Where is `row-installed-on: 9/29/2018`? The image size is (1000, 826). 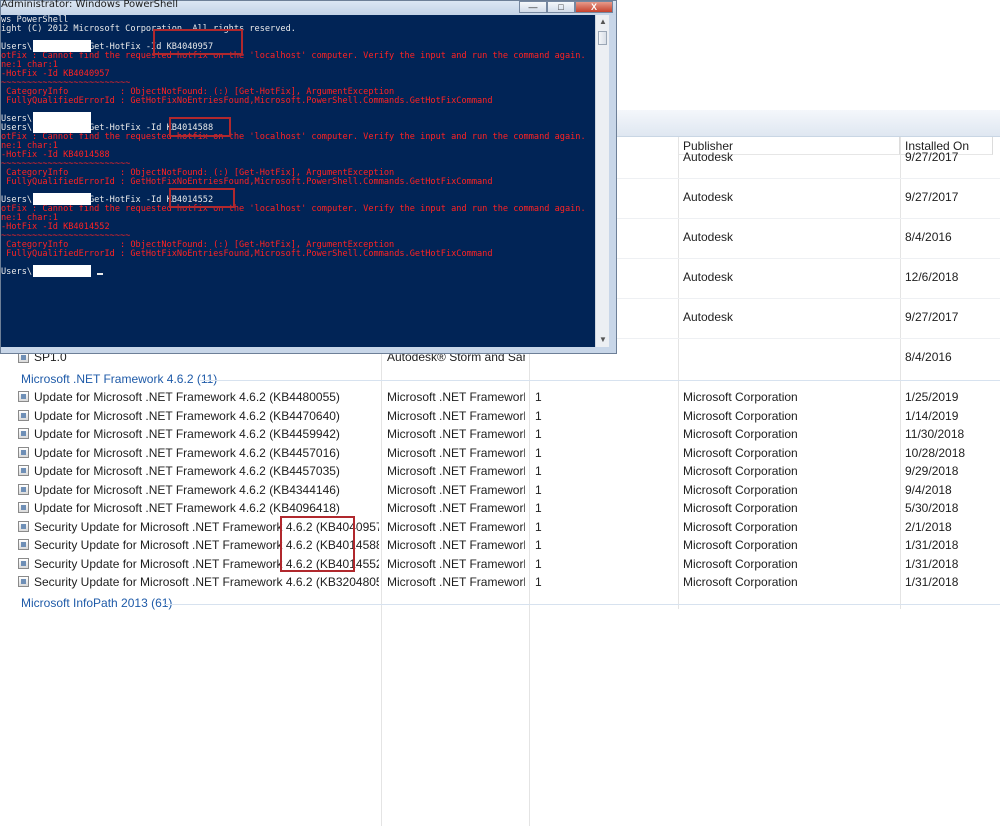 row-installed-on: 9/29/2018 is located at coordinates (932, 471).